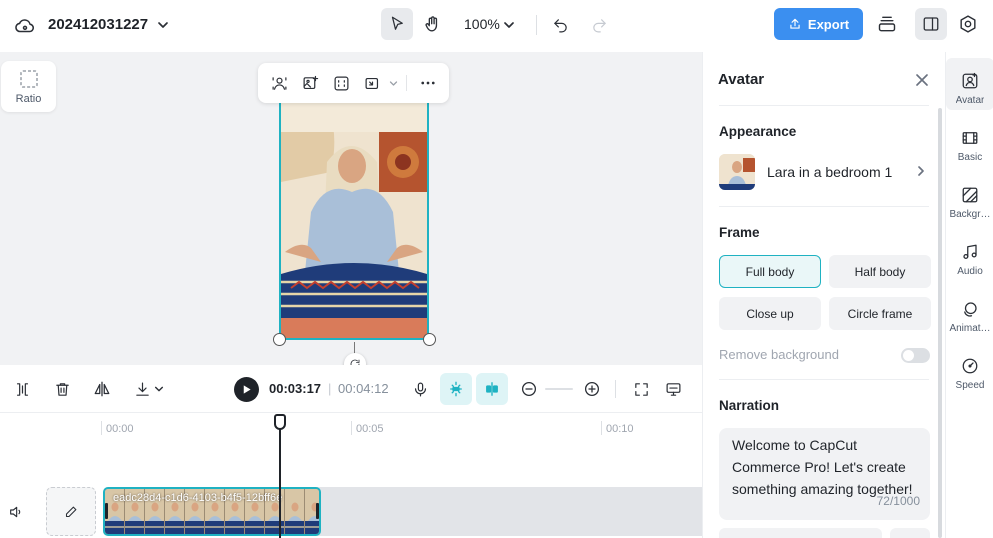 Image resolution: width=993 pixels, height=538 pixels. I want to click on frame-close-up-button: Close up, so click(770, 313).